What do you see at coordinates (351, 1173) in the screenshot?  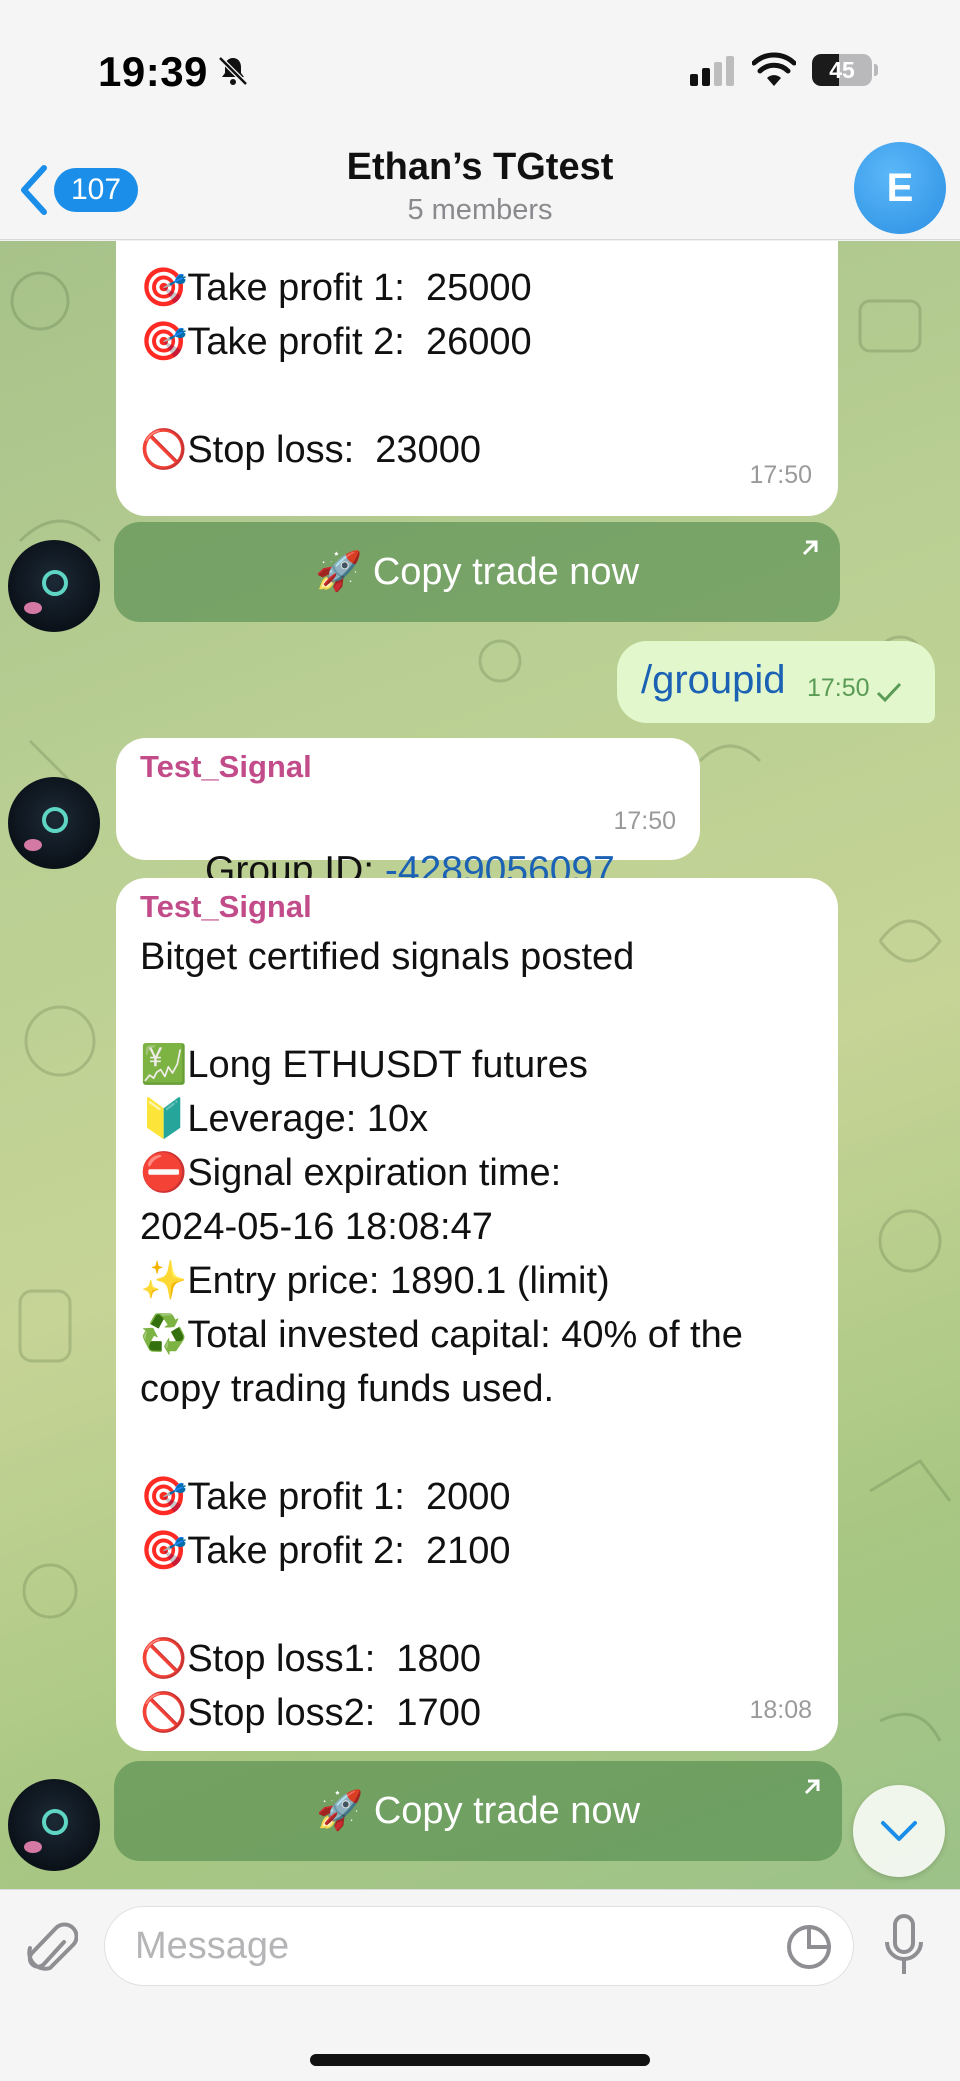 I see `message-line: ⛔Signal expiration time:` at bounding box center [351, 1173].